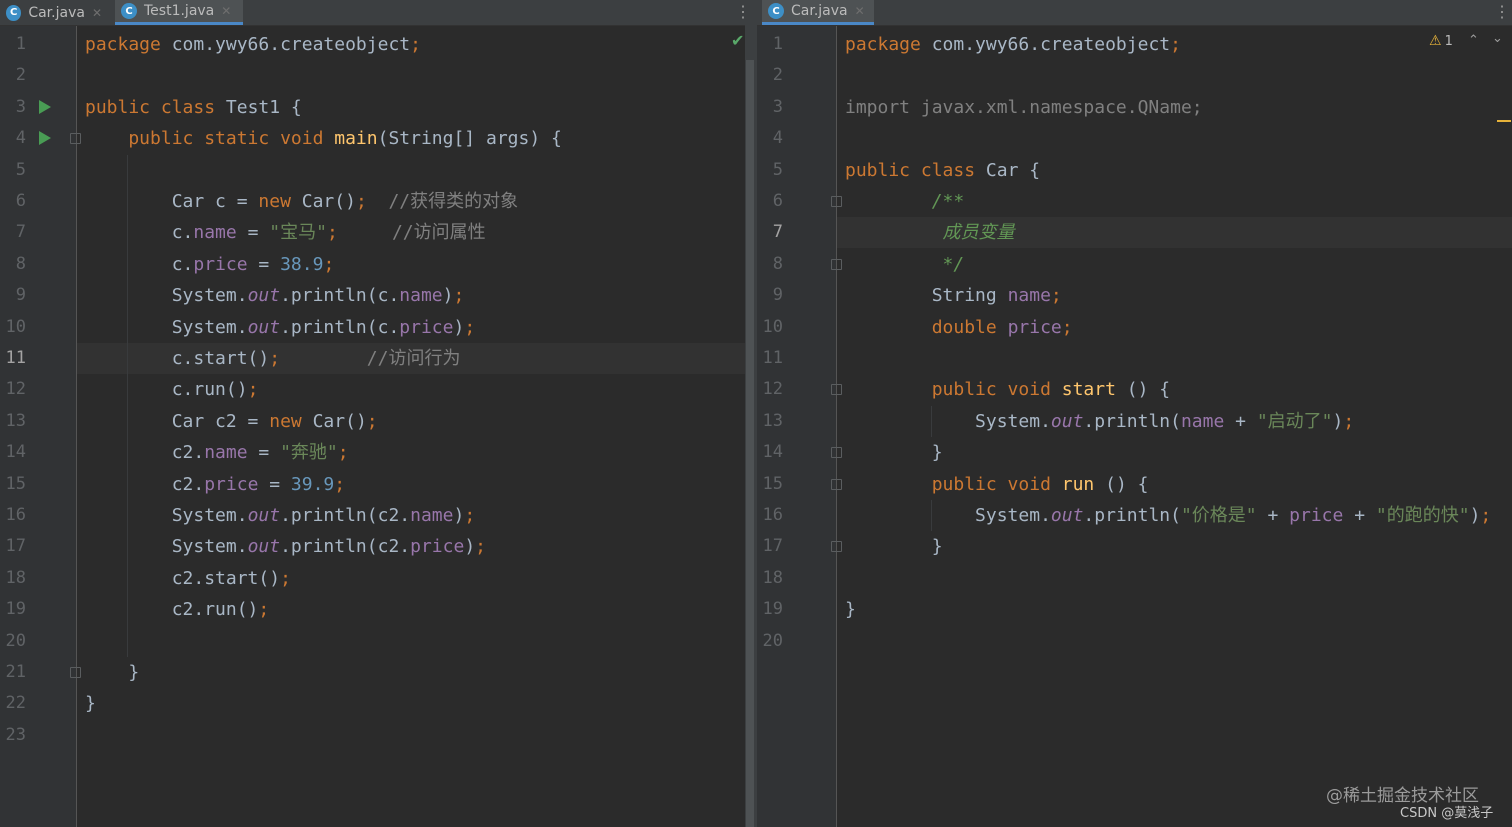 This screenshot has width=1512, height=827. I want to click on line-number: 22, so click(13, 703).